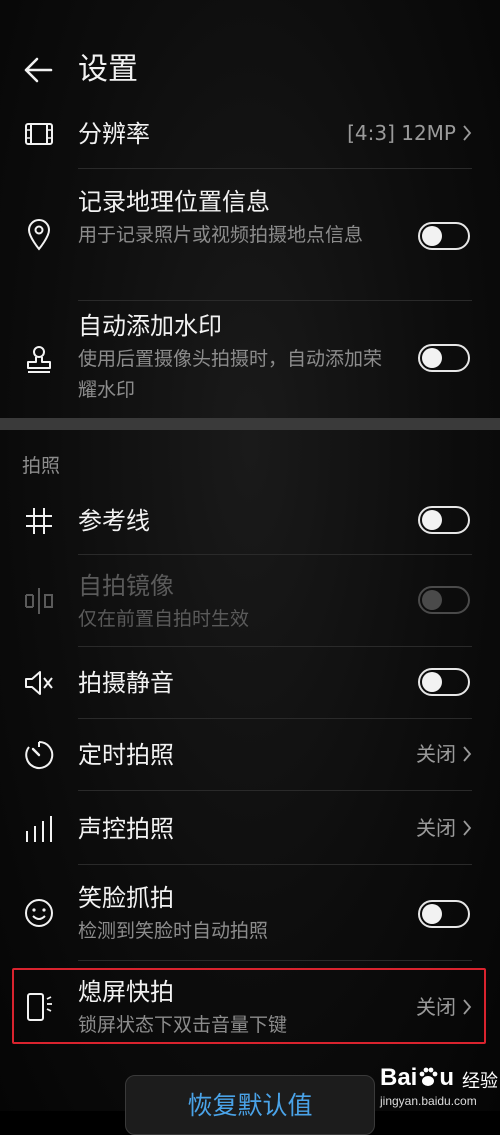  Describe the element at coordinates (250, 603) in the screenshot. I see `setting-mirror: 自拍镜像 仅在前置自拍时生效` at that location.